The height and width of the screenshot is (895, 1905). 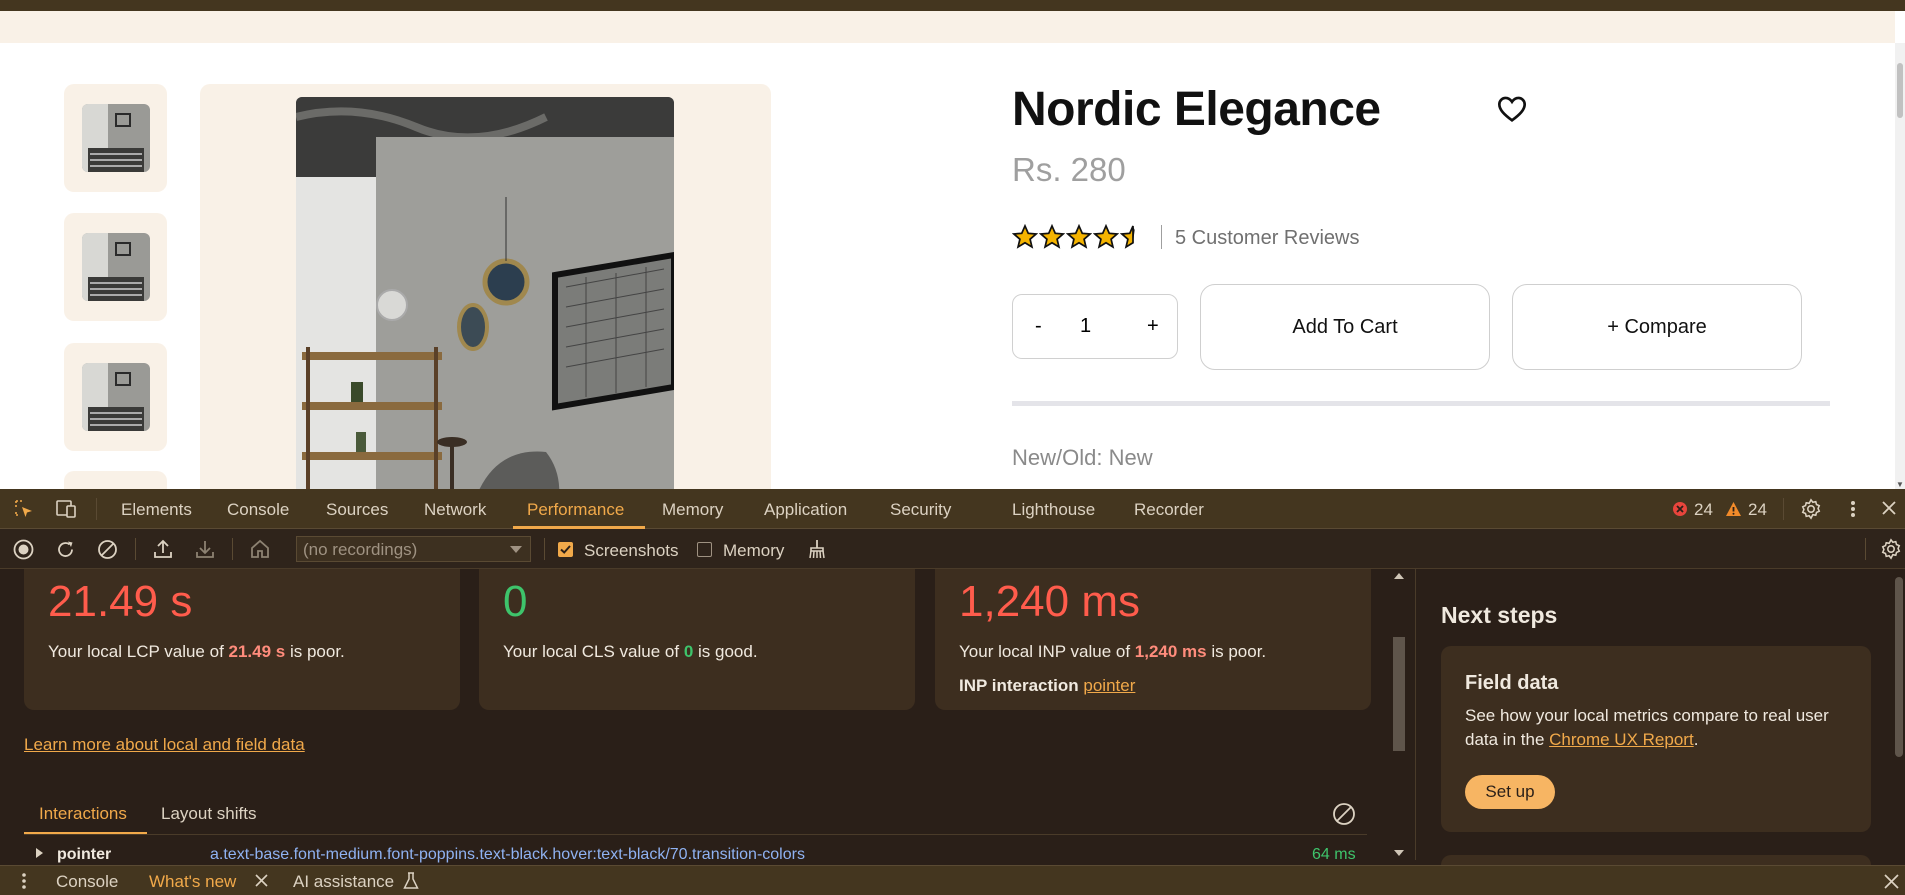 I want to click on product-title: Nordic Elegance, so click(x=1196, y=109).